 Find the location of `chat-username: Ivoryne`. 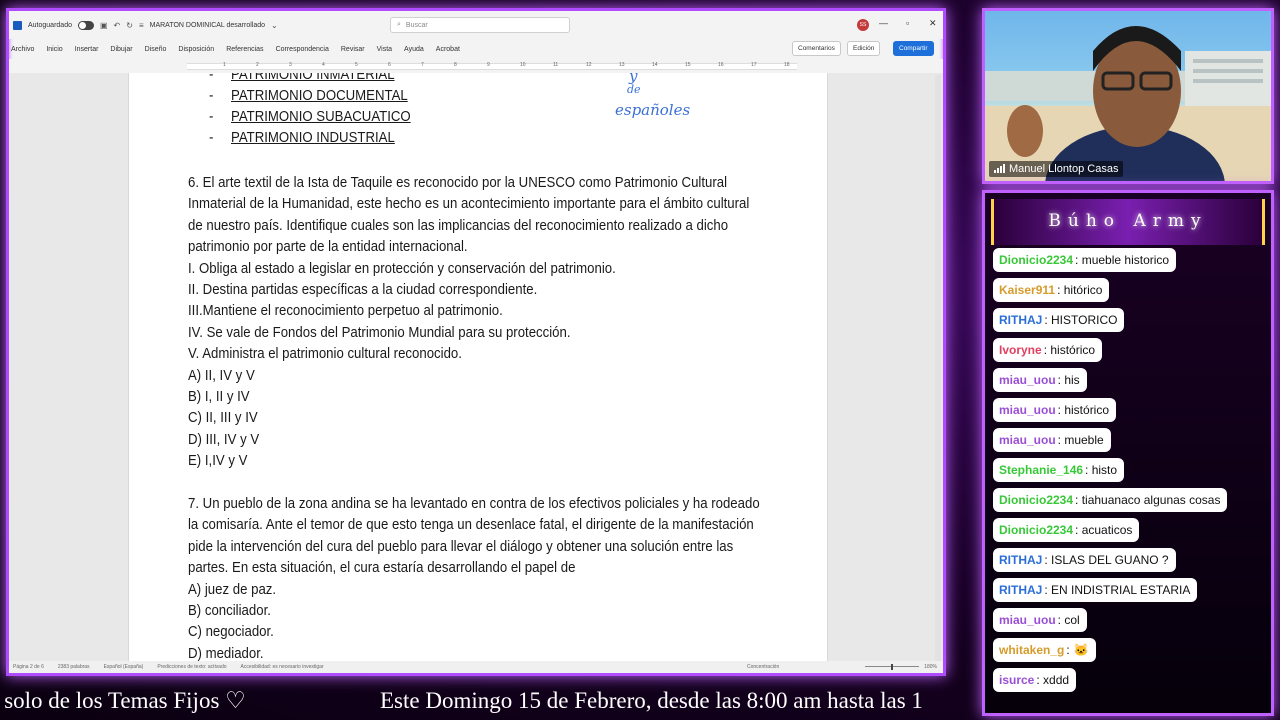

chat-username: Ivoryne is located at coordinates (1020, 350).